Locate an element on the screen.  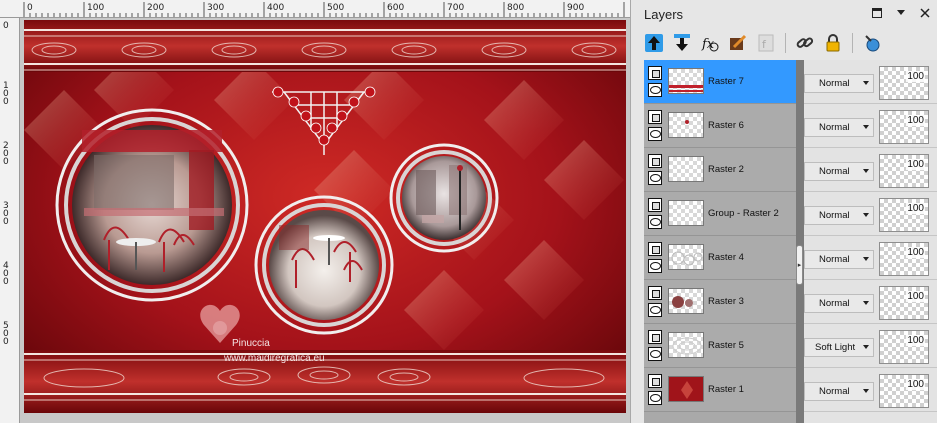
menu-dropdown-icon is located at coordinates (901, 13).